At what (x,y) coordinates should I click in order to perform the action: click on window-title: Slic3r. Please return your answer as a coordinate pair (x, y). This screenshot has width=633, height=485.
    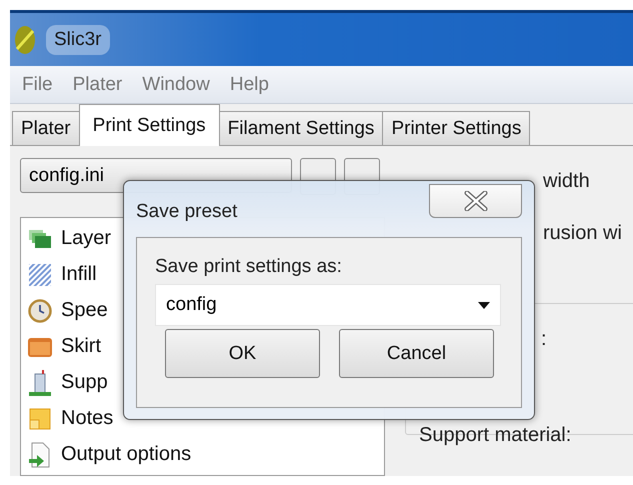
    Looking at the image, I should click on (78, 39).